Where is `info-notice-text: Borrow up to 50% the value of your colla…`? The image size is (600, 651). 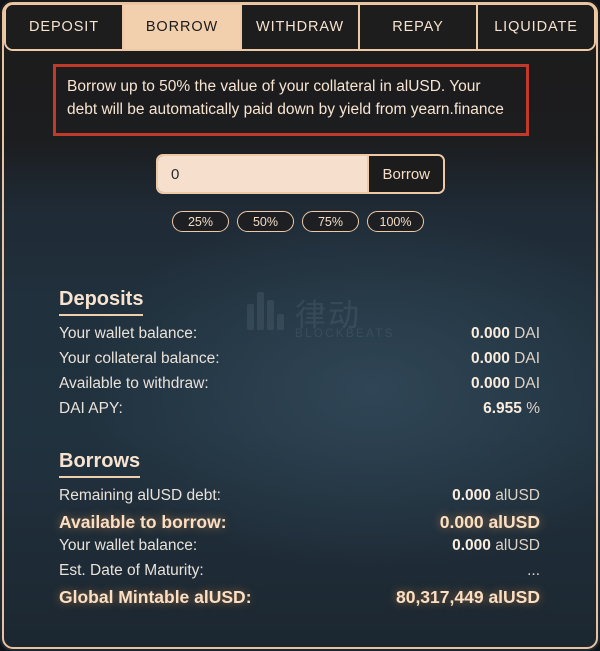 info-notice-text: Borrow up to 50% the value of your colla… is located at coordinates (285, 98).